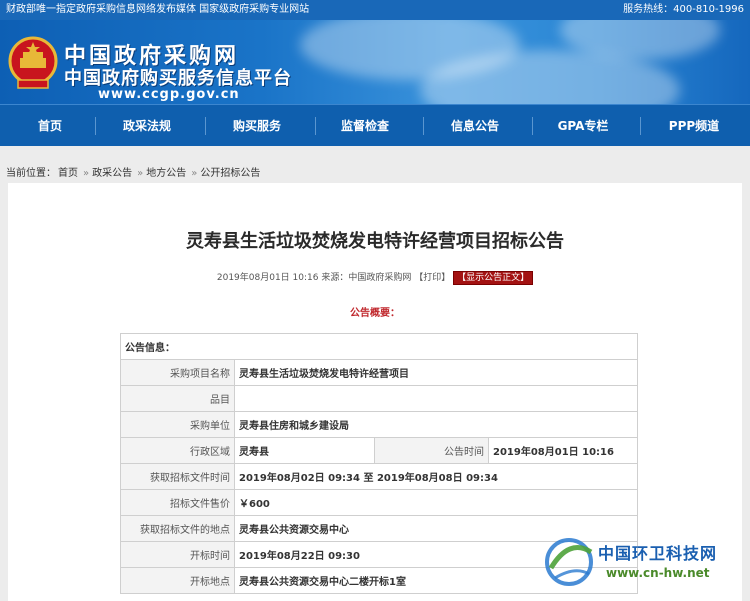  Describe the element at coordinates (68, 173) in the screenshot. I see `breadcrumb-home: 首页` at that location.